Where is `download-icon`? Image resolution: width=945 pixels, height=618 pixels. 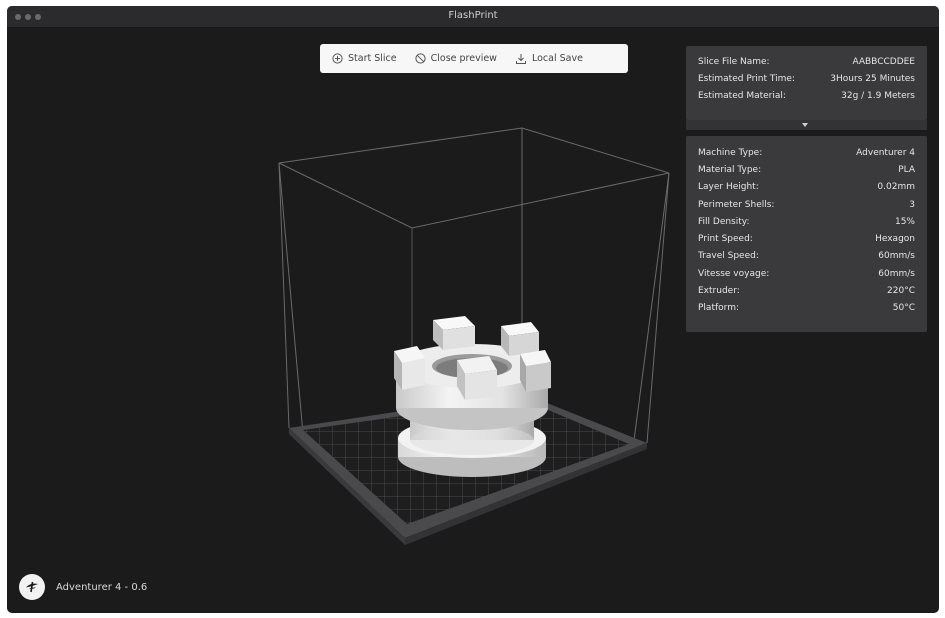
download-icon is located at coordinates (520, 58).